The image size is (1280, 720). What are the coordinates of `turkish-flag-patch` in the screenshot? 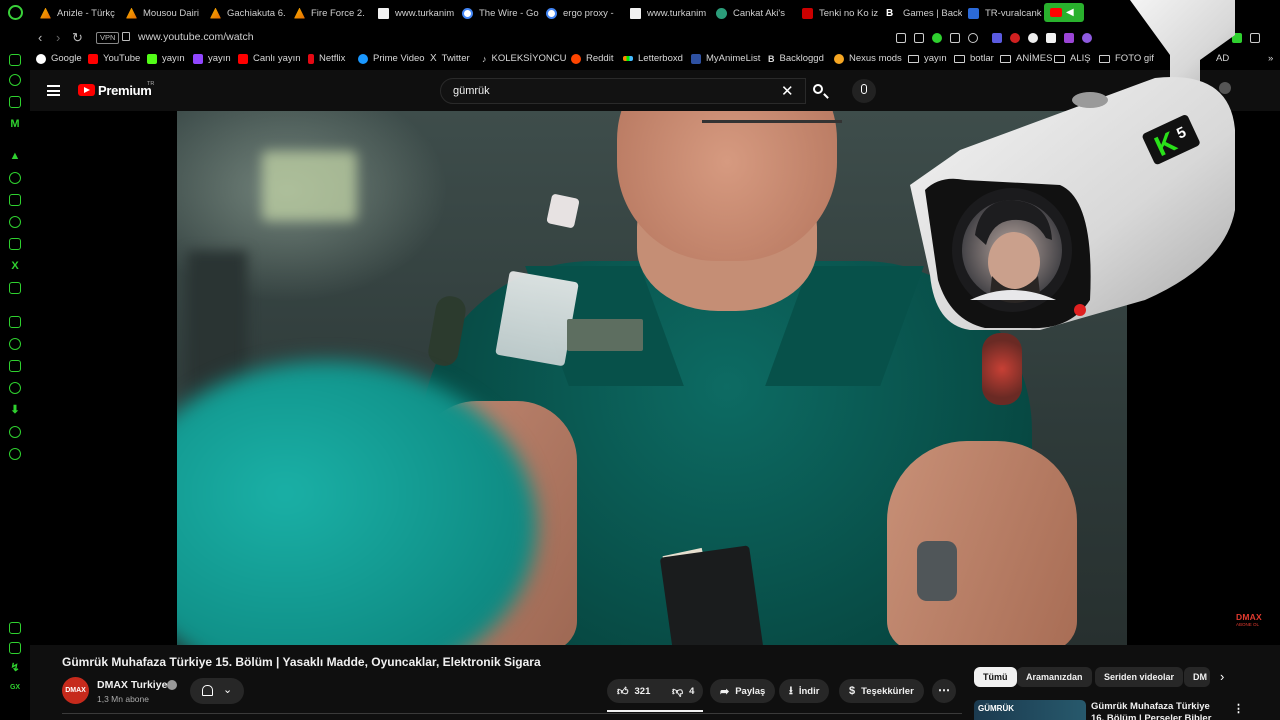 It's located at (1002, 369).